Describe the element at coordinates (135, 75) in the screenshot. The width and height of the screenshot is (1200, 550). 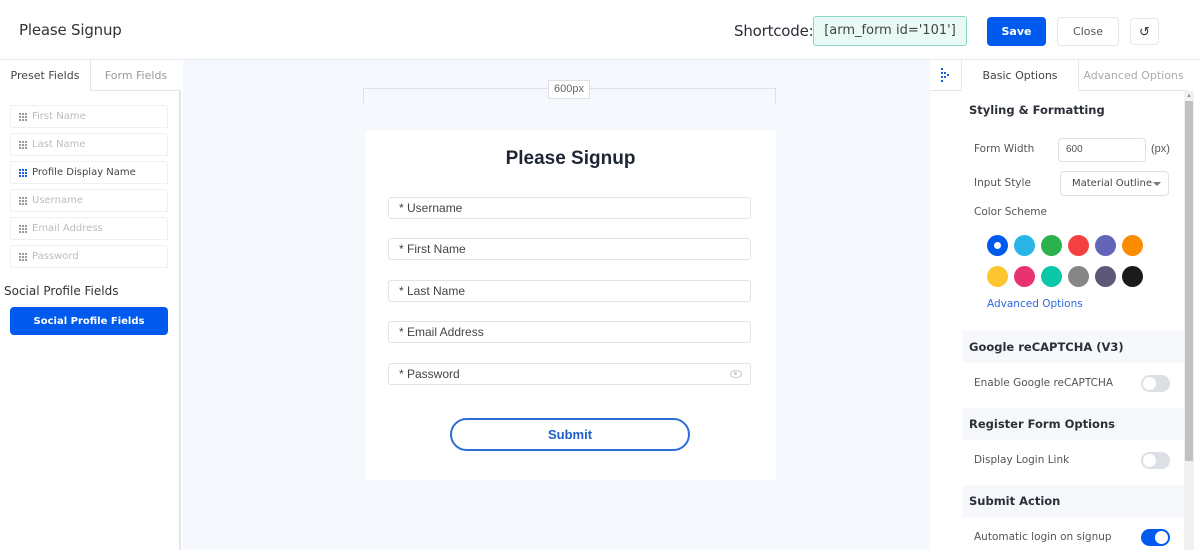
I see `tab-form-fields: Form Fields` at that location.